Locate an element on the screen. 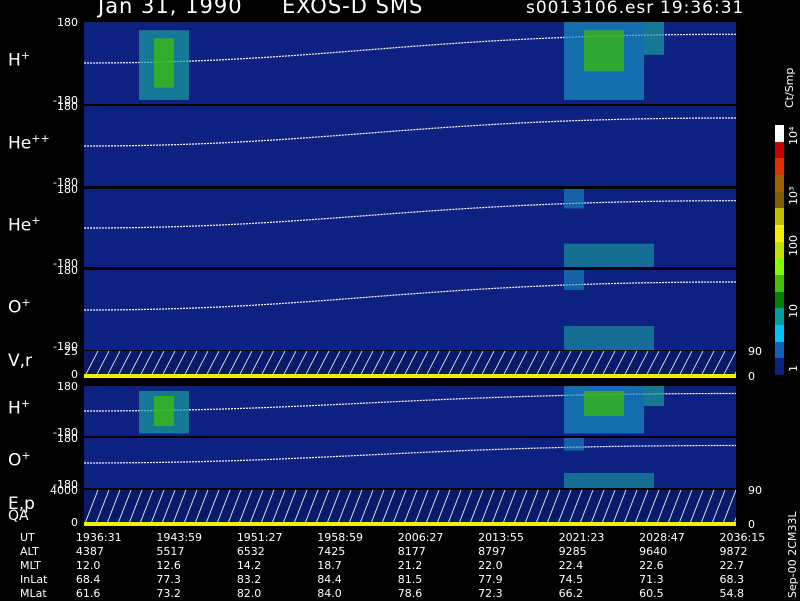 The image size is (800, 601). panel-label-2: He+ is located at coordinates (24, 225).